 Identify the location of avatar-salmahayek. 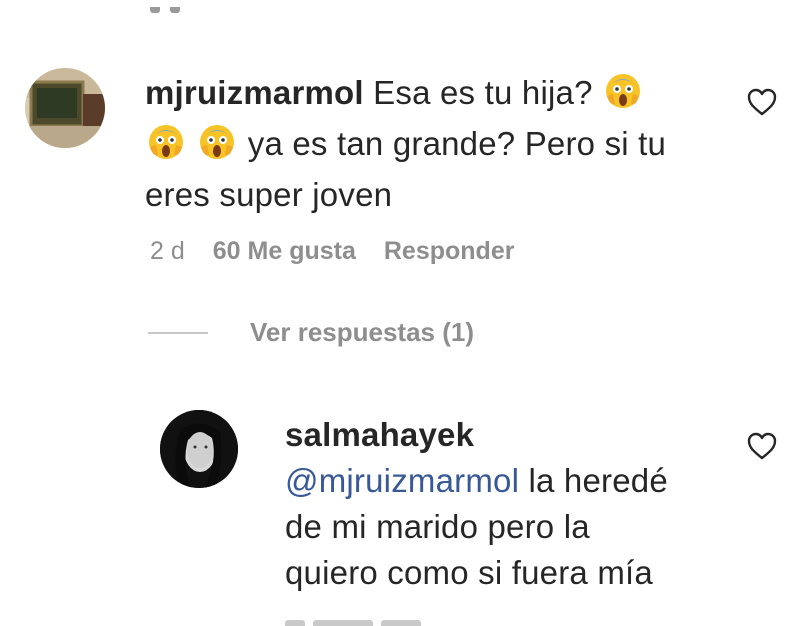
(199, 449).